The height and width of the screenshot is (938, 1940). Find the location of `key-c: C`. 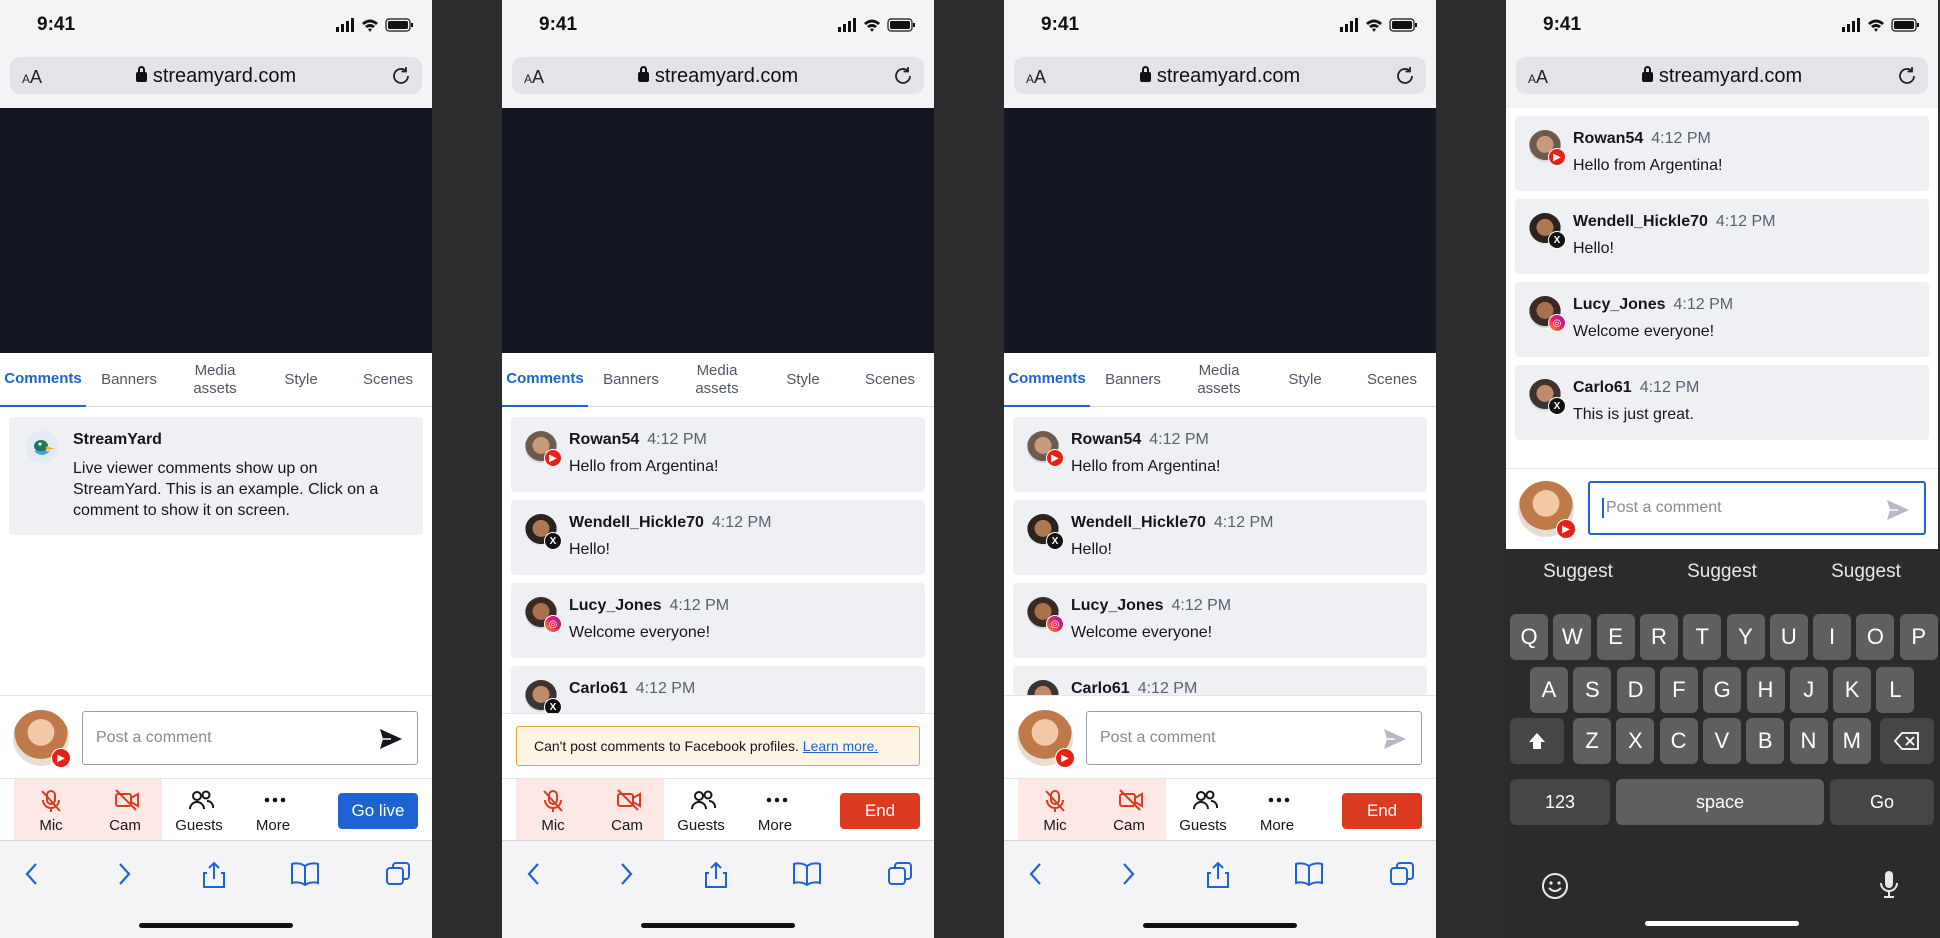

key-c: C is located at coordinates (1678, 741).